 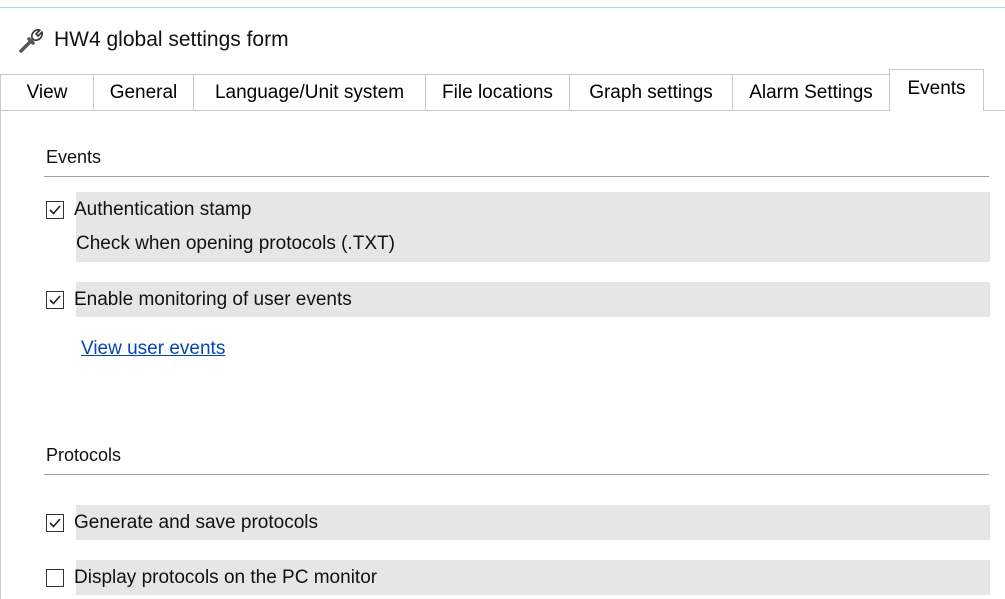 I want to click on enable-monitoring-checkbox, so click(x=55, y=299).